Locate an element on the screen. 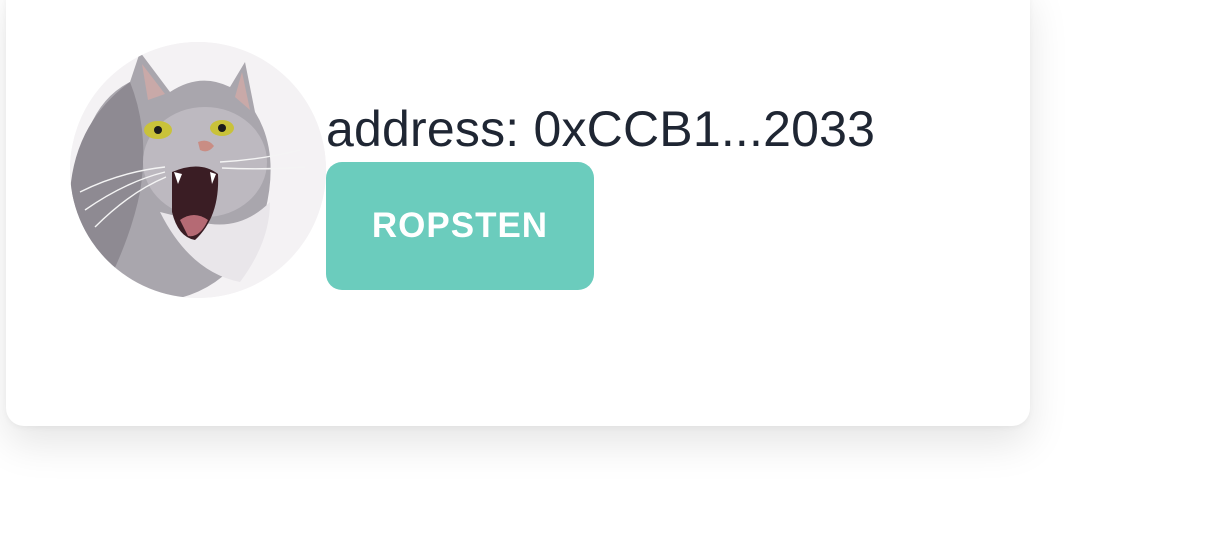 The height and width of the screenshot is (542, 1230). cat-avatar-icon is located at coordinates (198, 170).